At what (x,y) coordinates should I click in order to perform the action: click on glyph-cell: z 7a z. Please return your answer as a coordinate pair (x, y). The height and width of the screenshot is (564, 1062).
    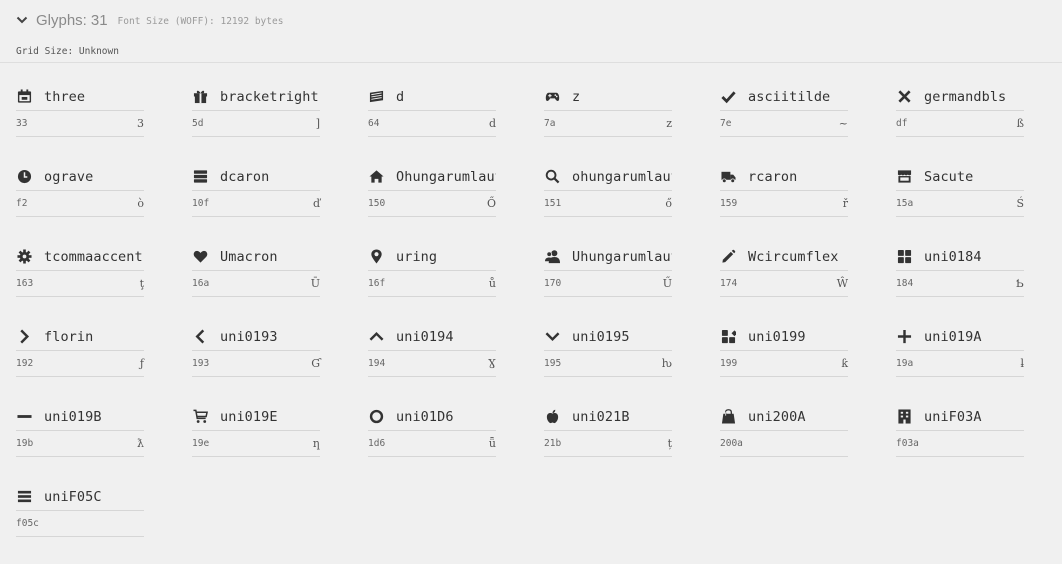
    Looking at the image, I should click on (608, 110).